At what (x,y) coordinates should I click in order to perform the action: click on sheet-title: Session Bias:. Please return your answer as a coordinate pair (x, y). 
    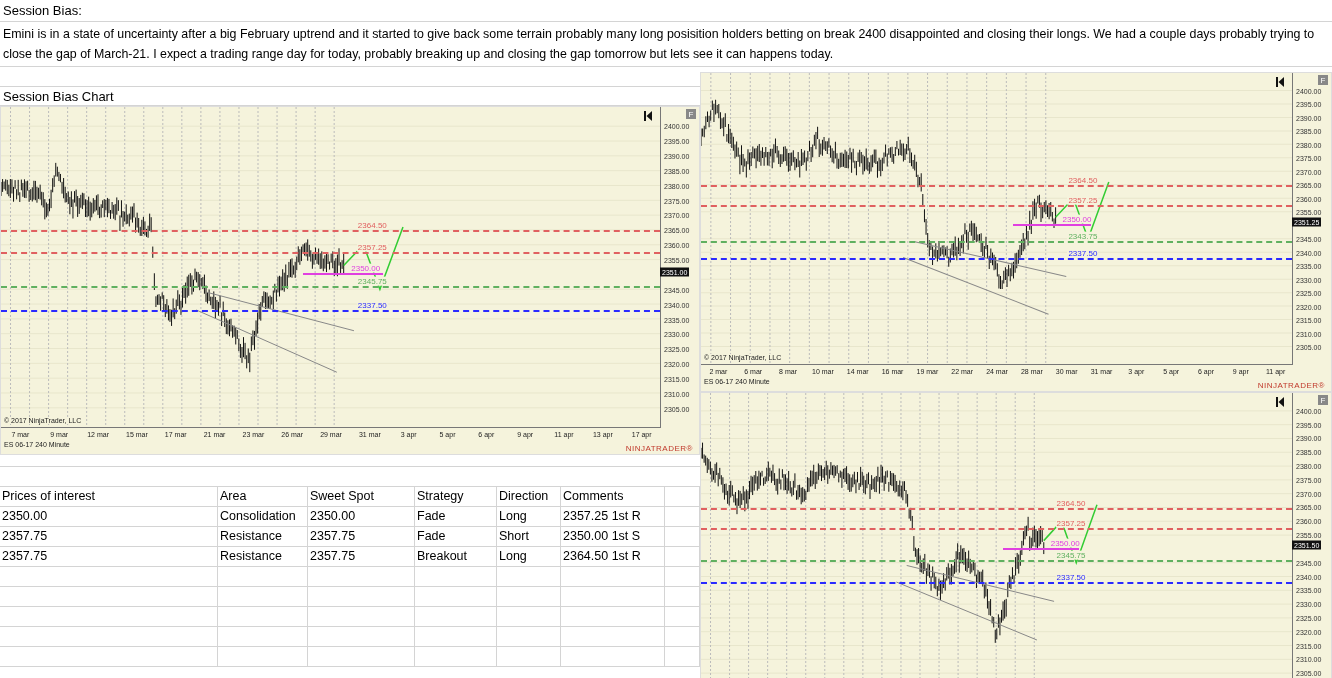
    Looking at the image, I should click on (42, 10).